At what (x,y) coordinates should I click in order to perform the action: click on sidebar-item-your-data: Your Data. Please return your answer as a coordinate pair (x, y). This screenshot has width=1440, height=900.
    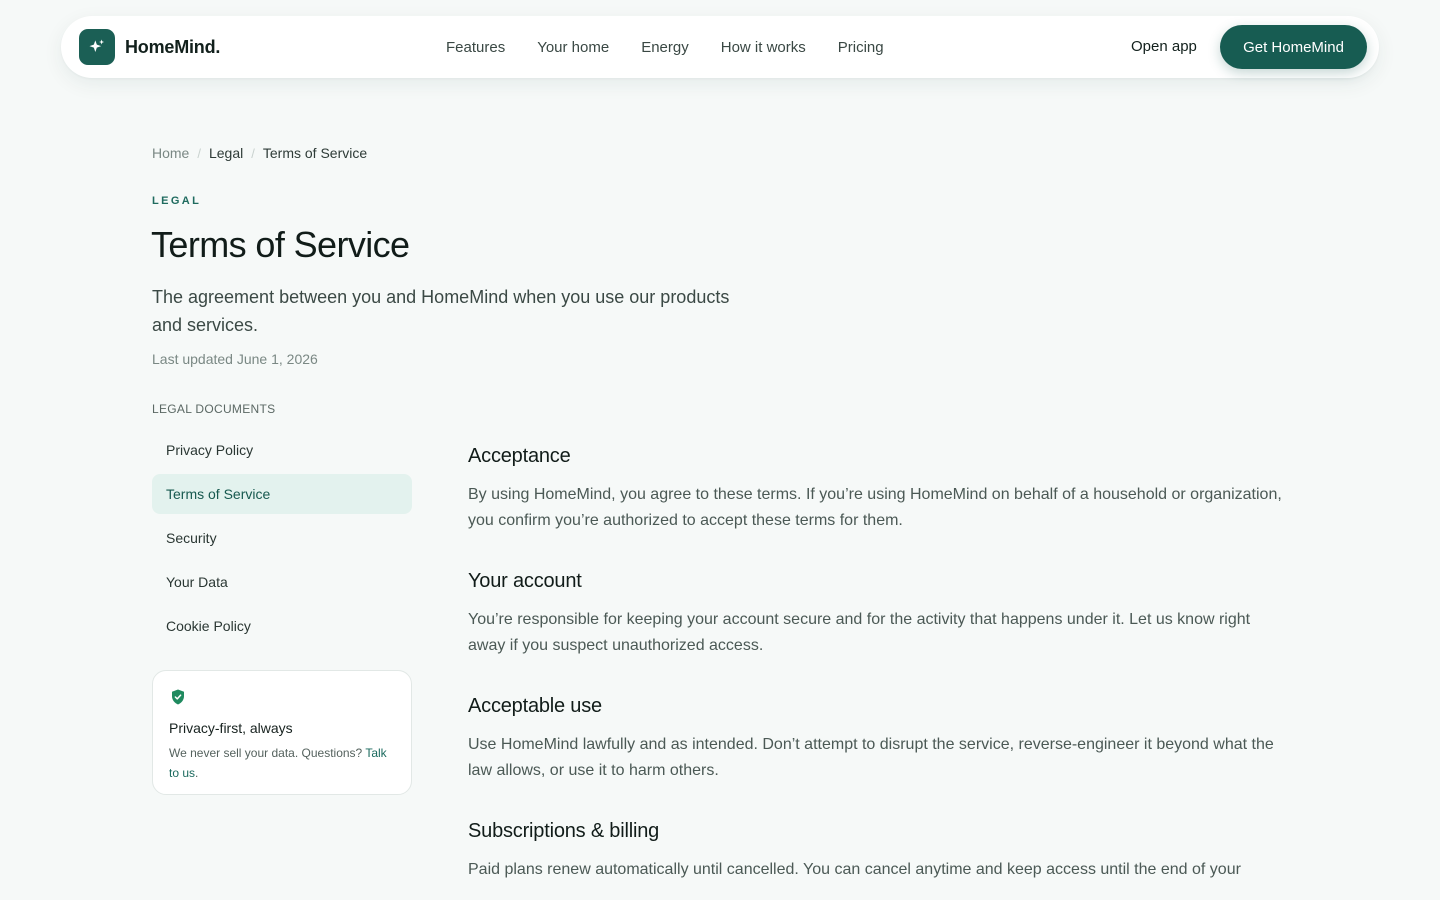
    Looking at the image, I should click on (282, 582).